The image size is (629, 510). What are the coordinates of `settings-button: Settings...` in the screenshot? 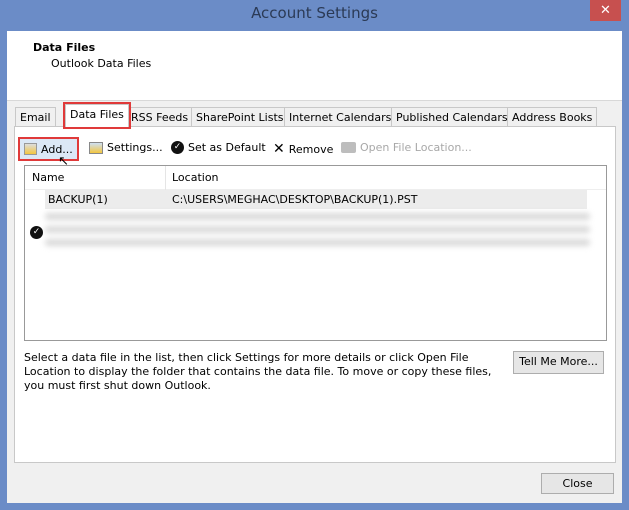 It's located at (126, 147).